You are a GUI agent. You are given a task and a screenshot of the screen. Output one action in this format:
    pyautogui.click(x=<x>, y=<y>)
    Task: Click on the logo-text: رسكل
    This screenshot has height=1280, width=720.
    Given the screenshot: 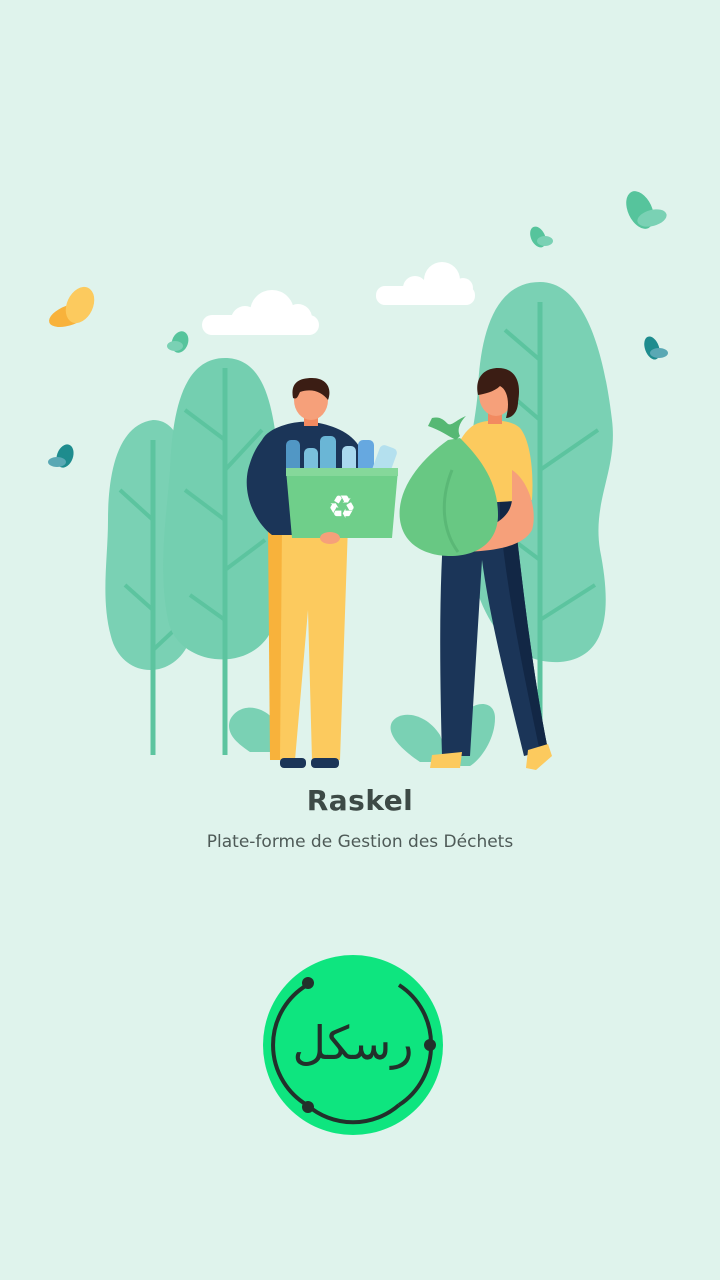 What is the action you would take?
    pyautogui.click(x=353, y=1043)
    